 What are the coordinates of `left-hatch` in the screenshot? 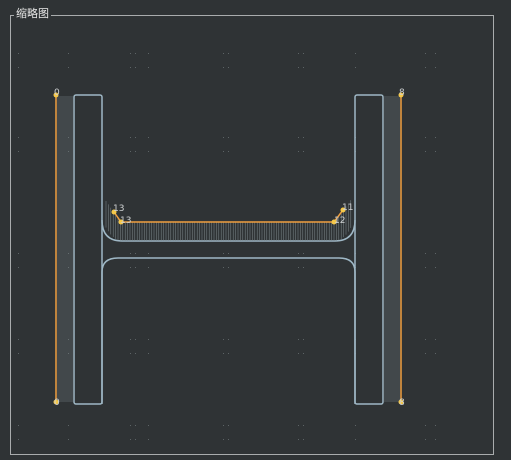 It's located at (65, 249).